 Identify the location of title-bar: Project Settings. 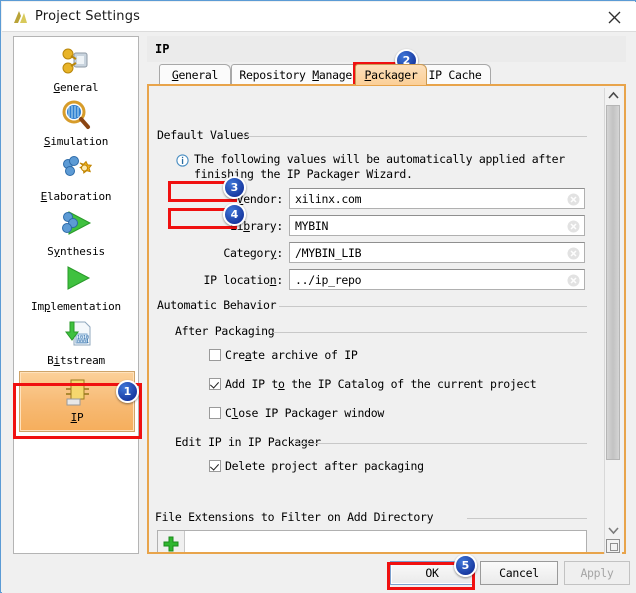
(319, 17).